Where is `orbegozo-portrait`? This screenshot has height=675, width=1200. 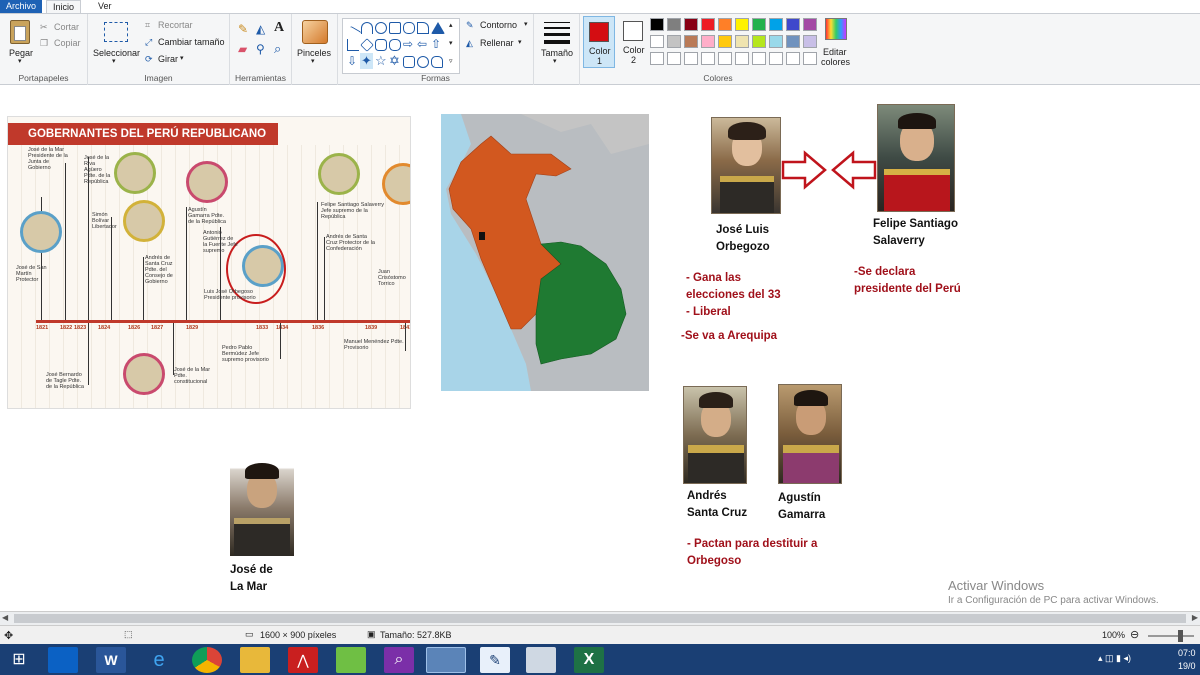 orbegozo-portrait is located at coordinates (746, 165).